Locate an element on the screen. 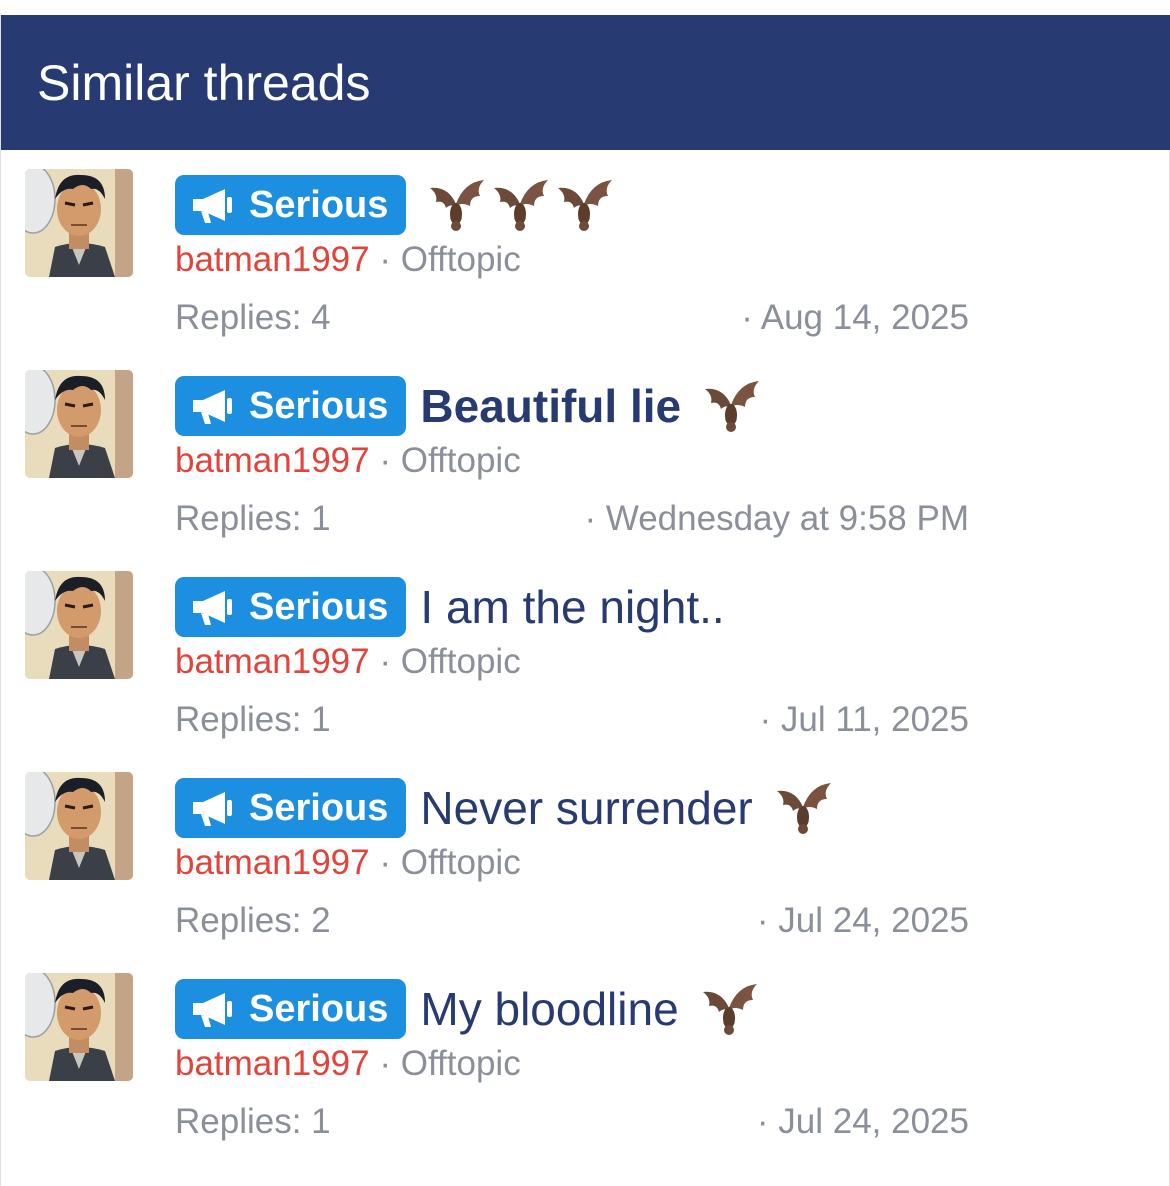 Image resolution: width=1170 pixels, height=1186 pixels. panel-title: Similar threads is located at coordinates (204, 83).